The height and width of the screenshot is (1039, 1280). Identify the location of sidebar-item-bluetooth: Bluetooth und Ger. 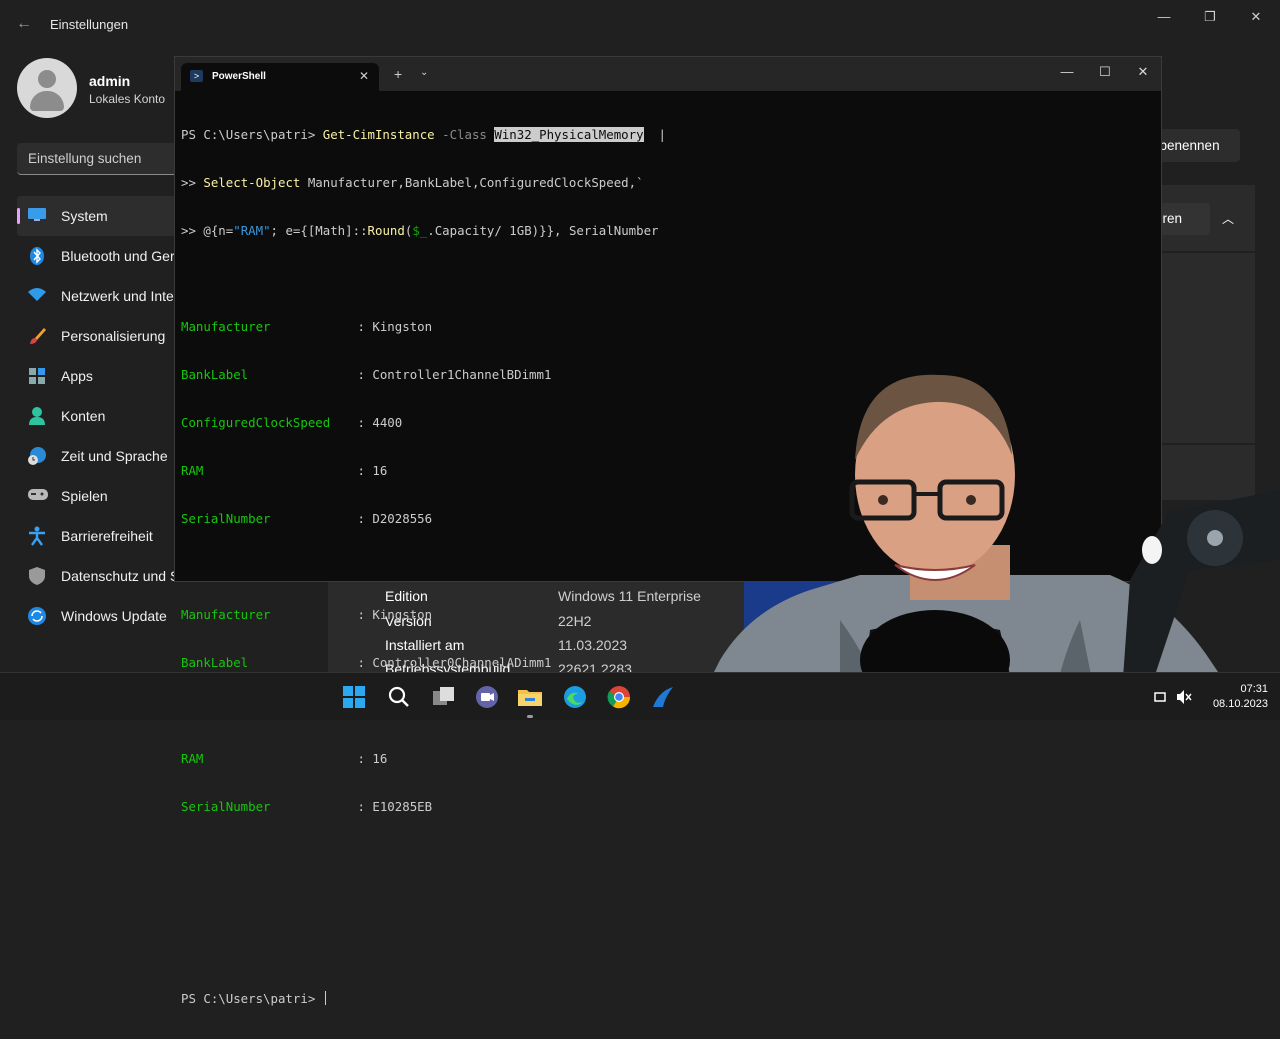
(97, 256).